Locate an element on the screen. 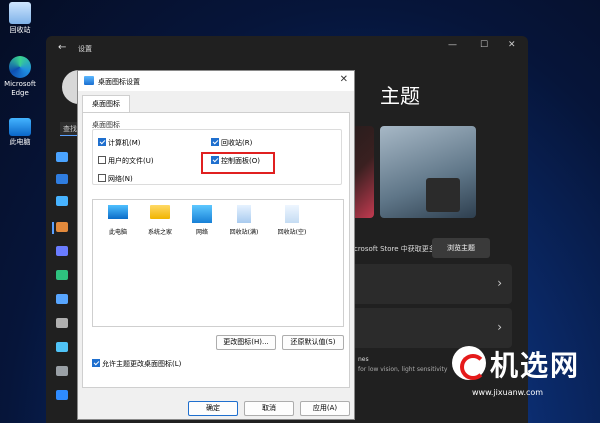  desktop-icon-label: 此电脑 is located at coordinates (20, 142).